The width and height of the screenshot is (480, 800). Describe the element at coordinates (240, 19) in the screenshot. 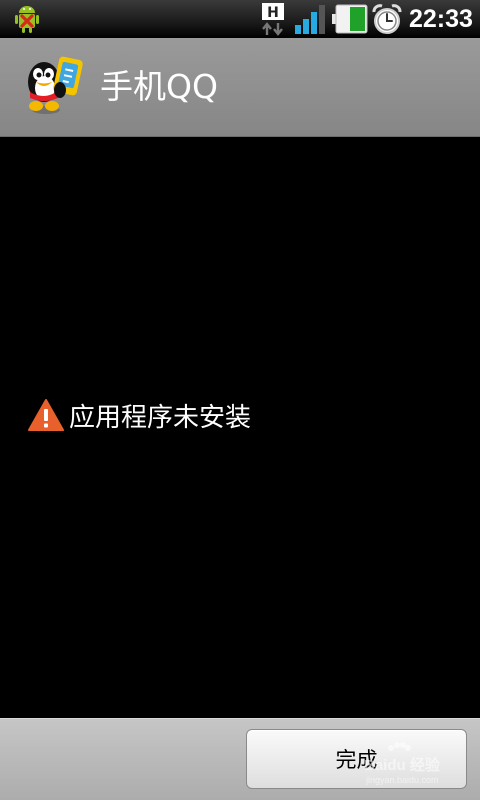

I see `status-bar: H 22:33` at that location.